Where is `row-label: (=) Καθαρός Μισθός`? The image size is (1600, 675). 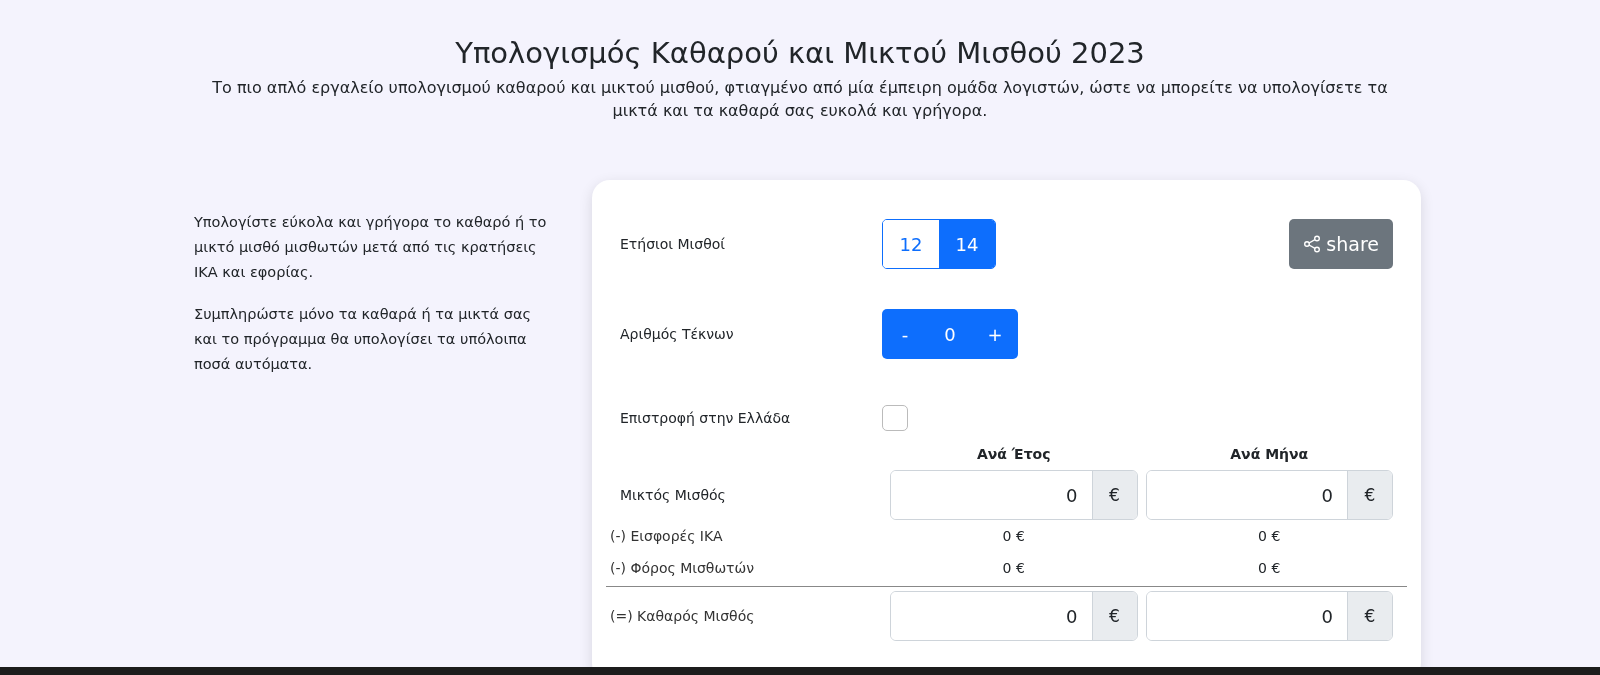
row-label: (=) Καθαρός Μισθός is located at coordinates (683, 616).